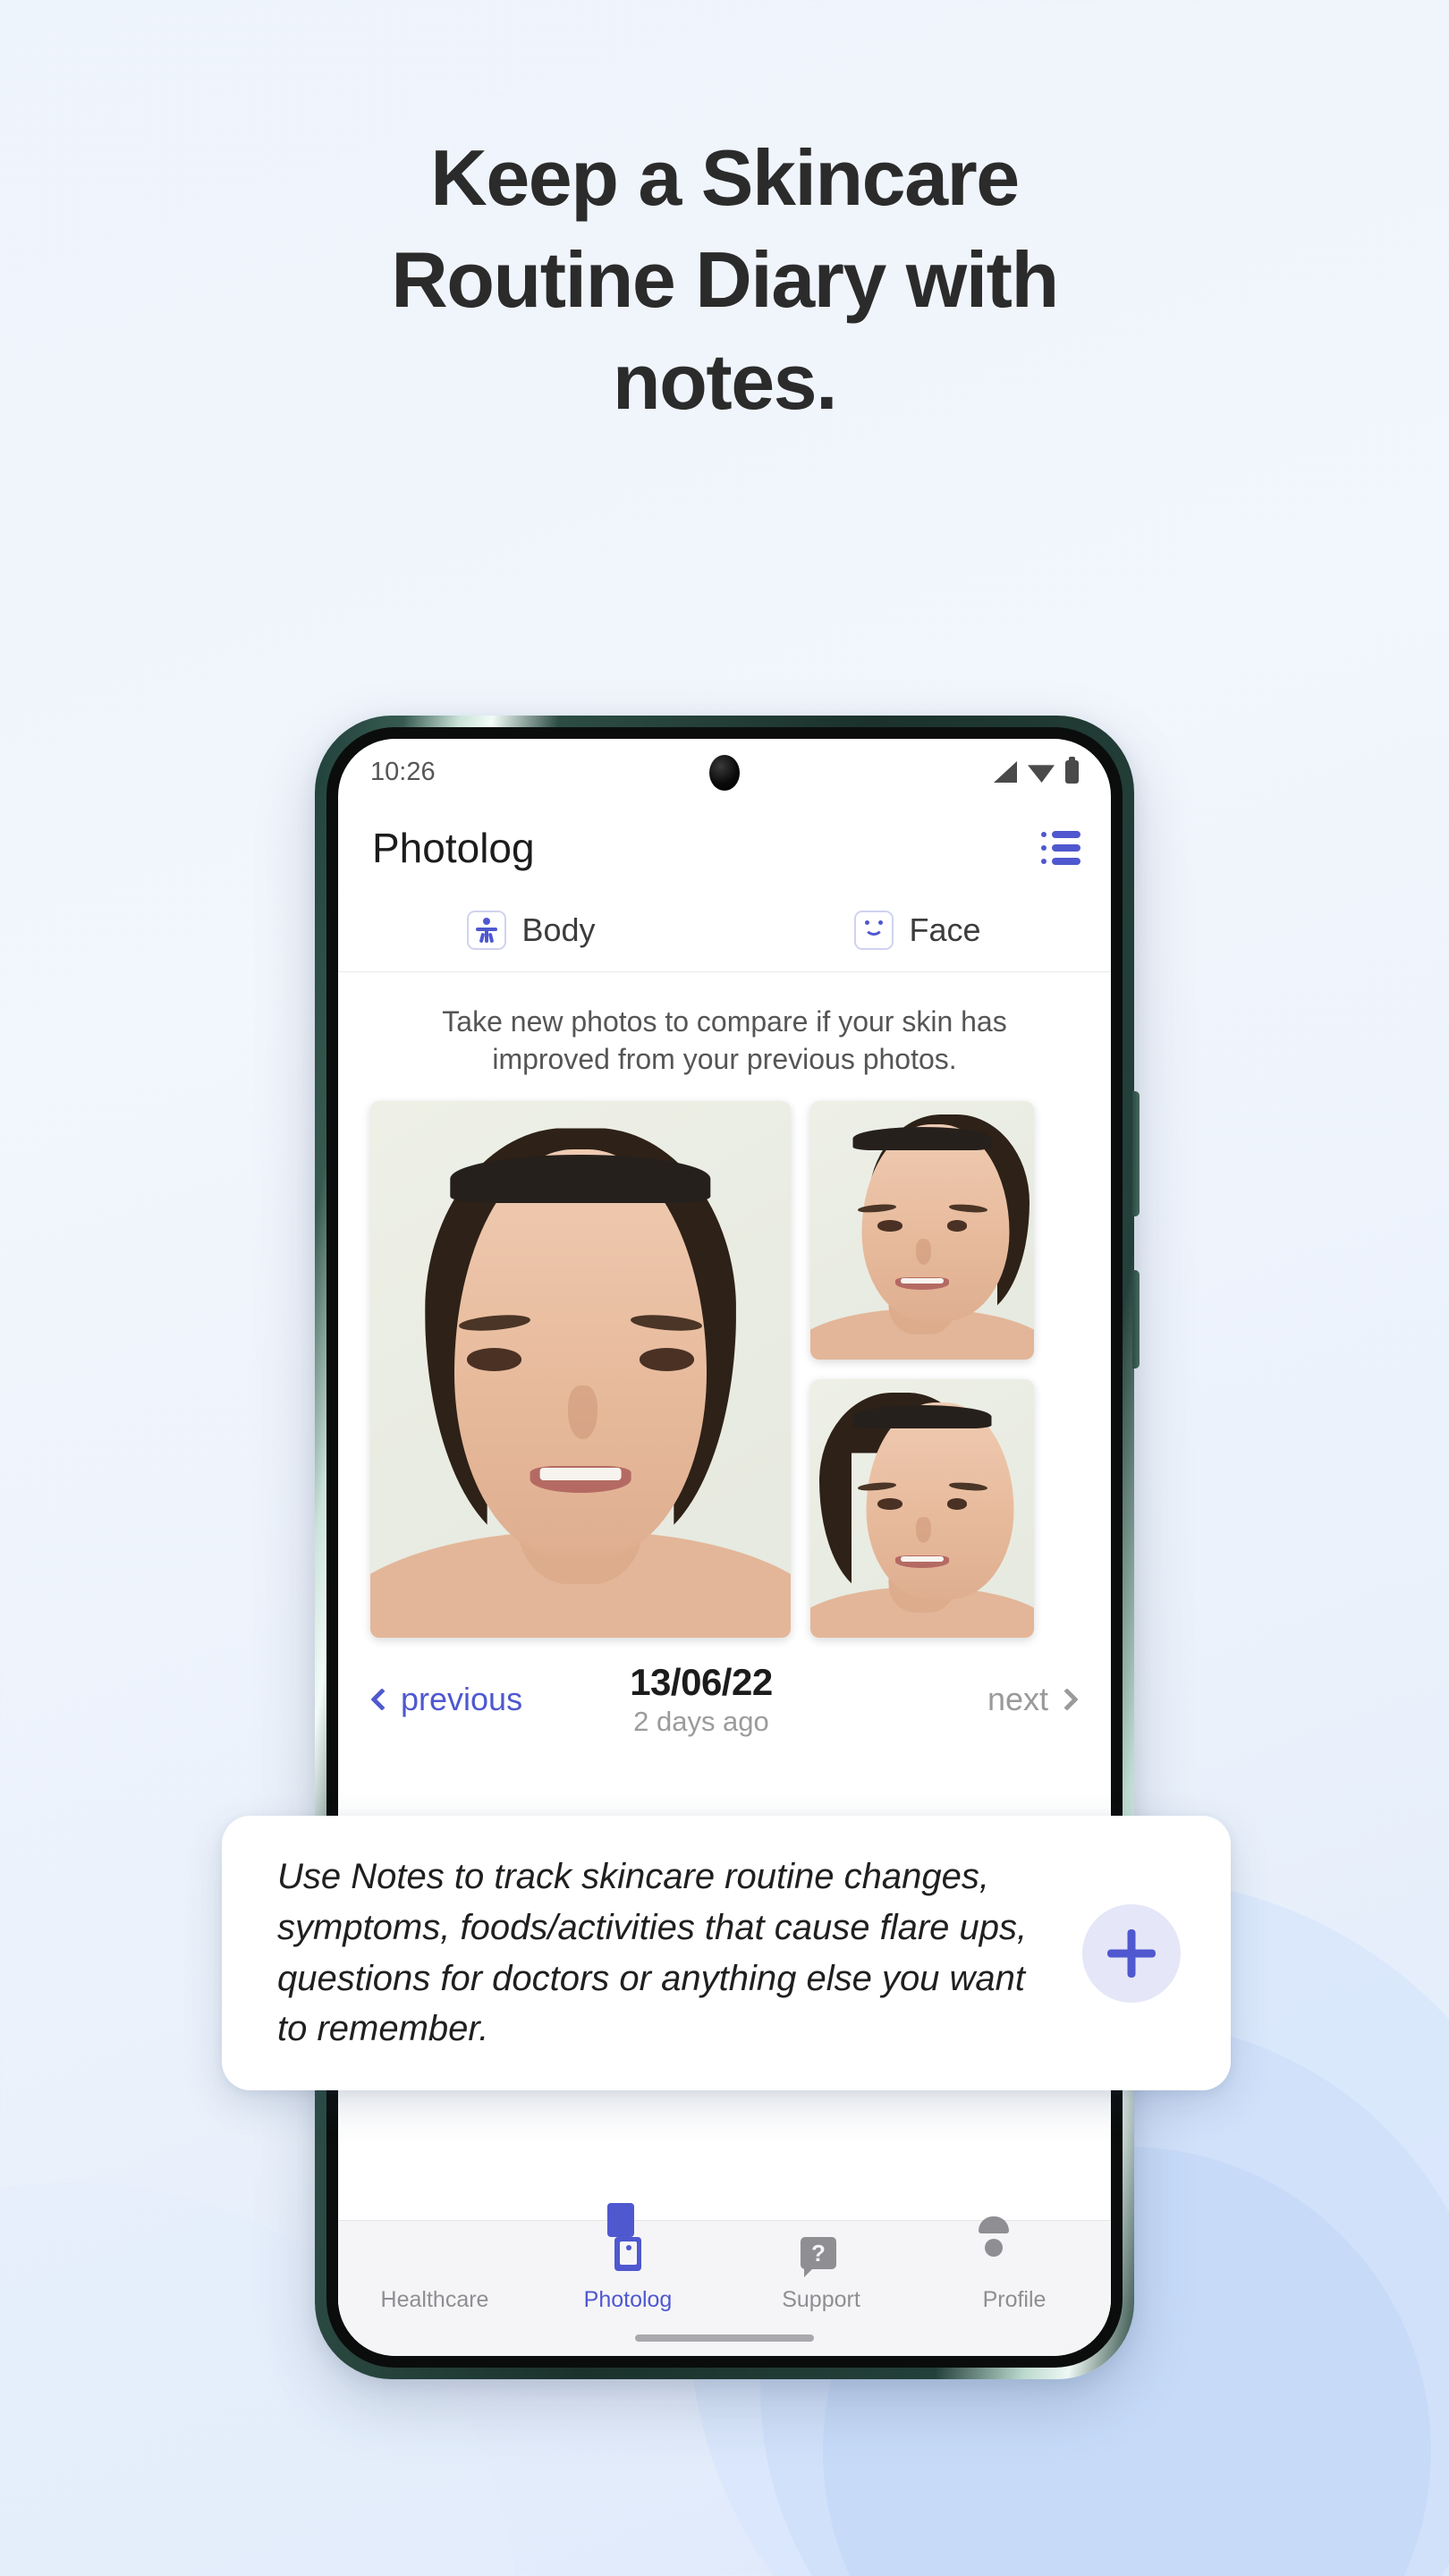  Describe the element at coordinates (1136, 1153) in the screenshot. I see `phone-power-button` at that location.